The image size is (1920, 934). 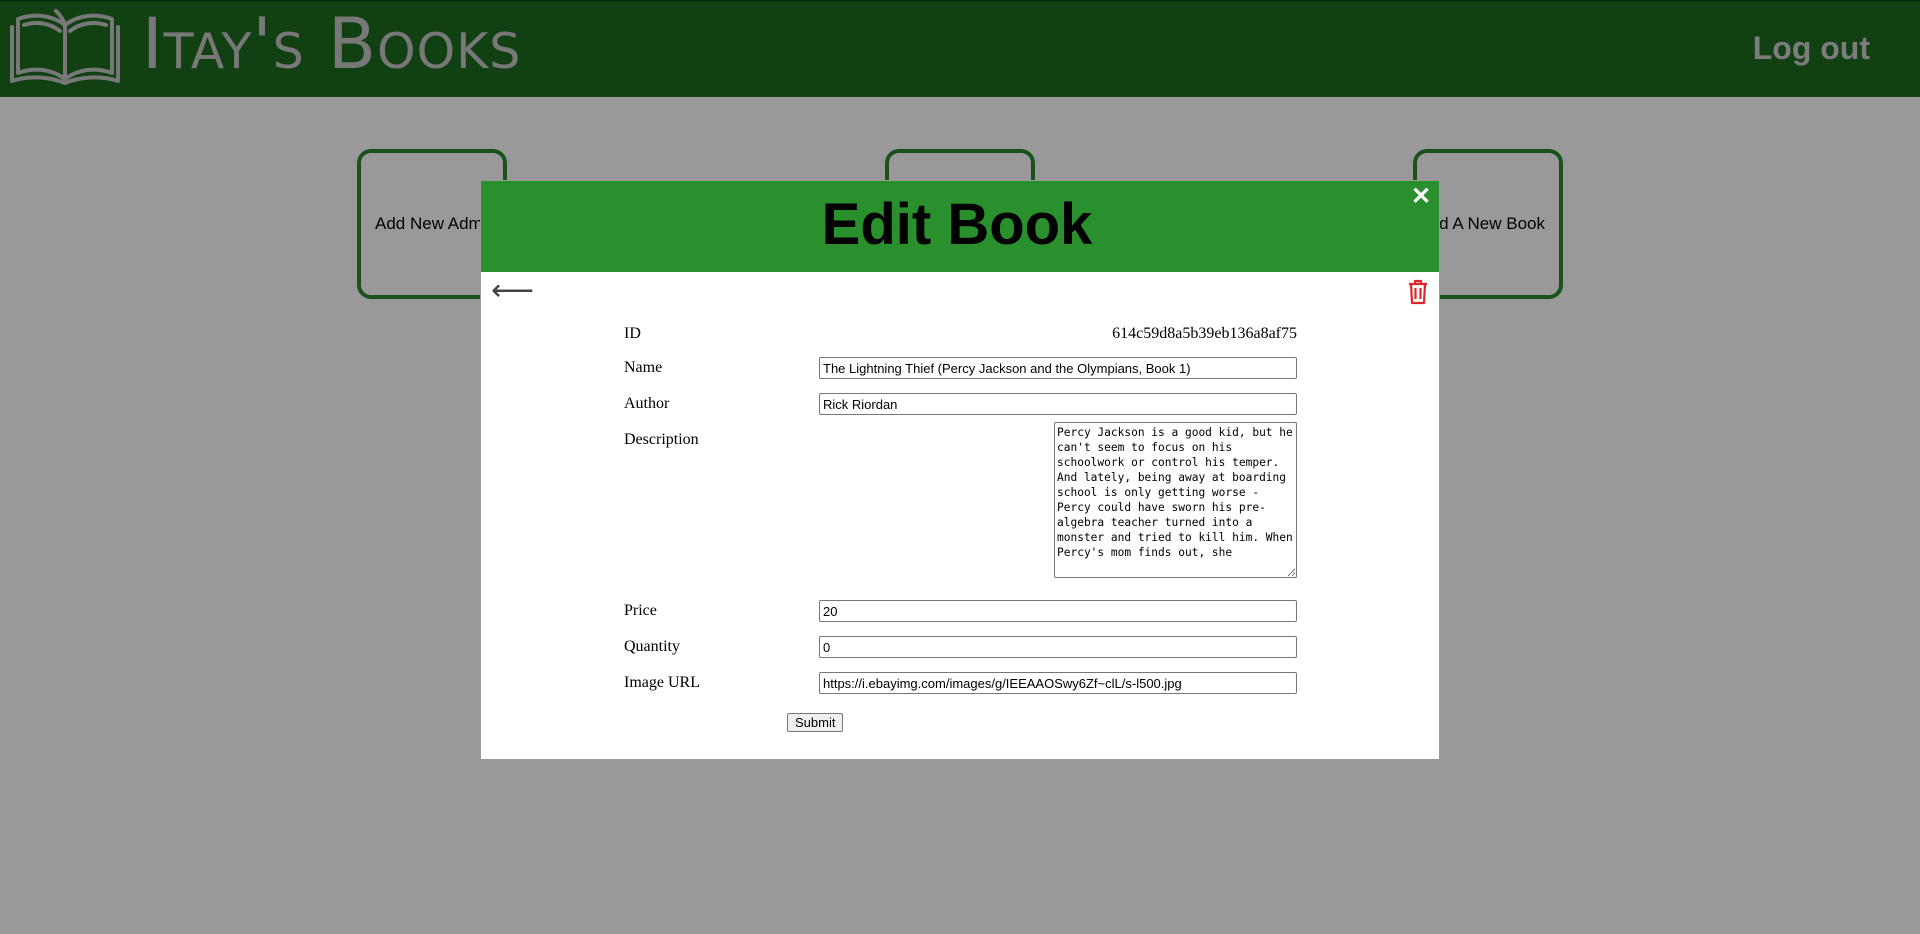 I want to click on close-icon: ✕, so click(x=1421, y=197).